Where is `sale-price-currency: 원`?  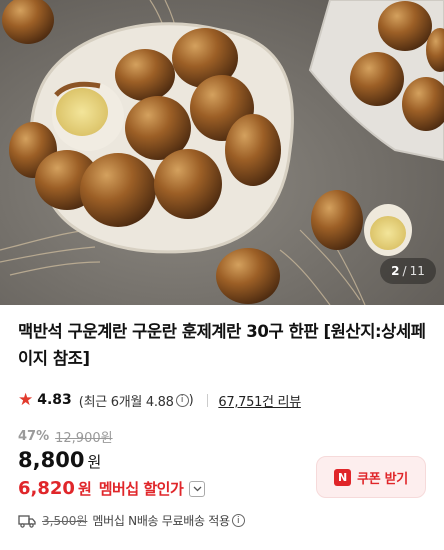
sale-price-currency: 원 is located at coordinates (94, 462).